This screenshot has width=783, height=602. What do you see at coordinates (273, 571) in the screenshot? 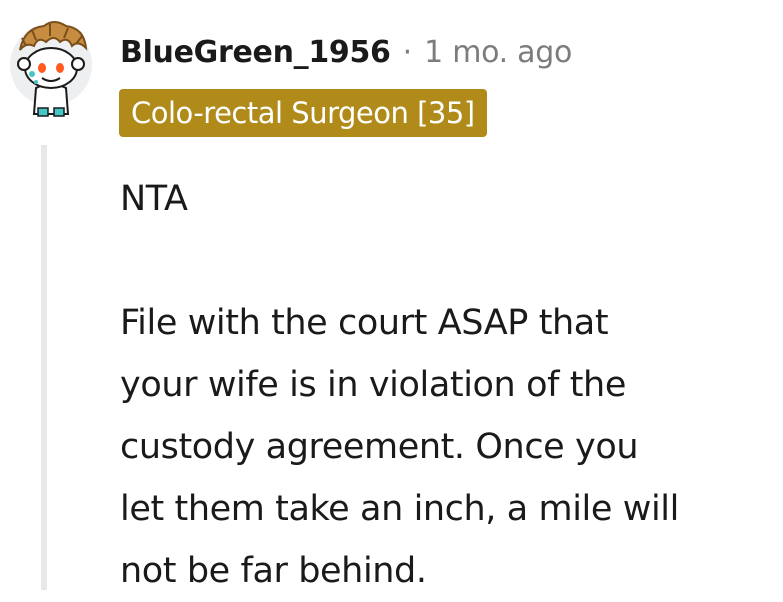
I see `comment-line: not be far behind.` at bounding box center [273, 571].